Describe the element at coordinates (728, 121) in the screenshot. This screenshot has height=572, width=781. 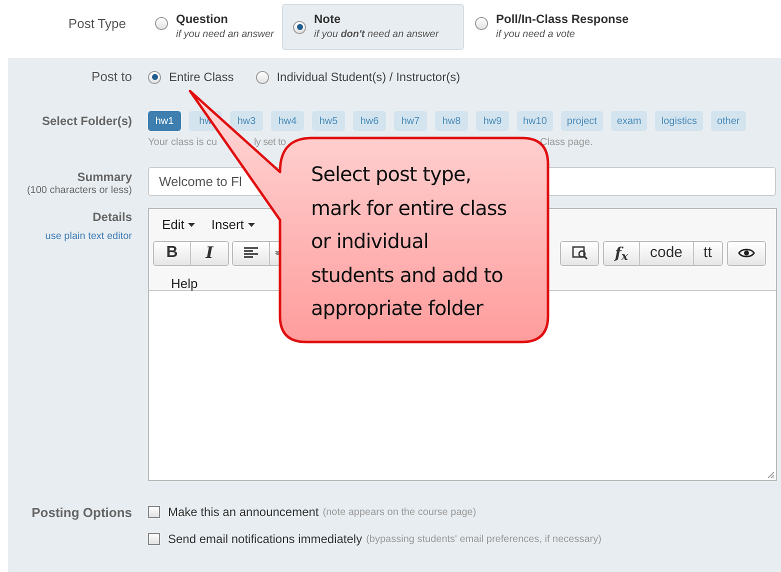
I see `folder-tag: other` at that location.